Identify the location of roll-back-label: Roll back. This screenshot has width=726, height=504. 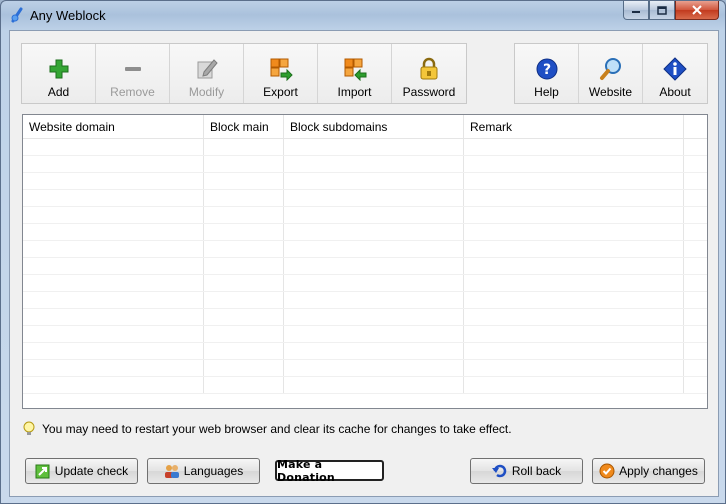
(536, 471).